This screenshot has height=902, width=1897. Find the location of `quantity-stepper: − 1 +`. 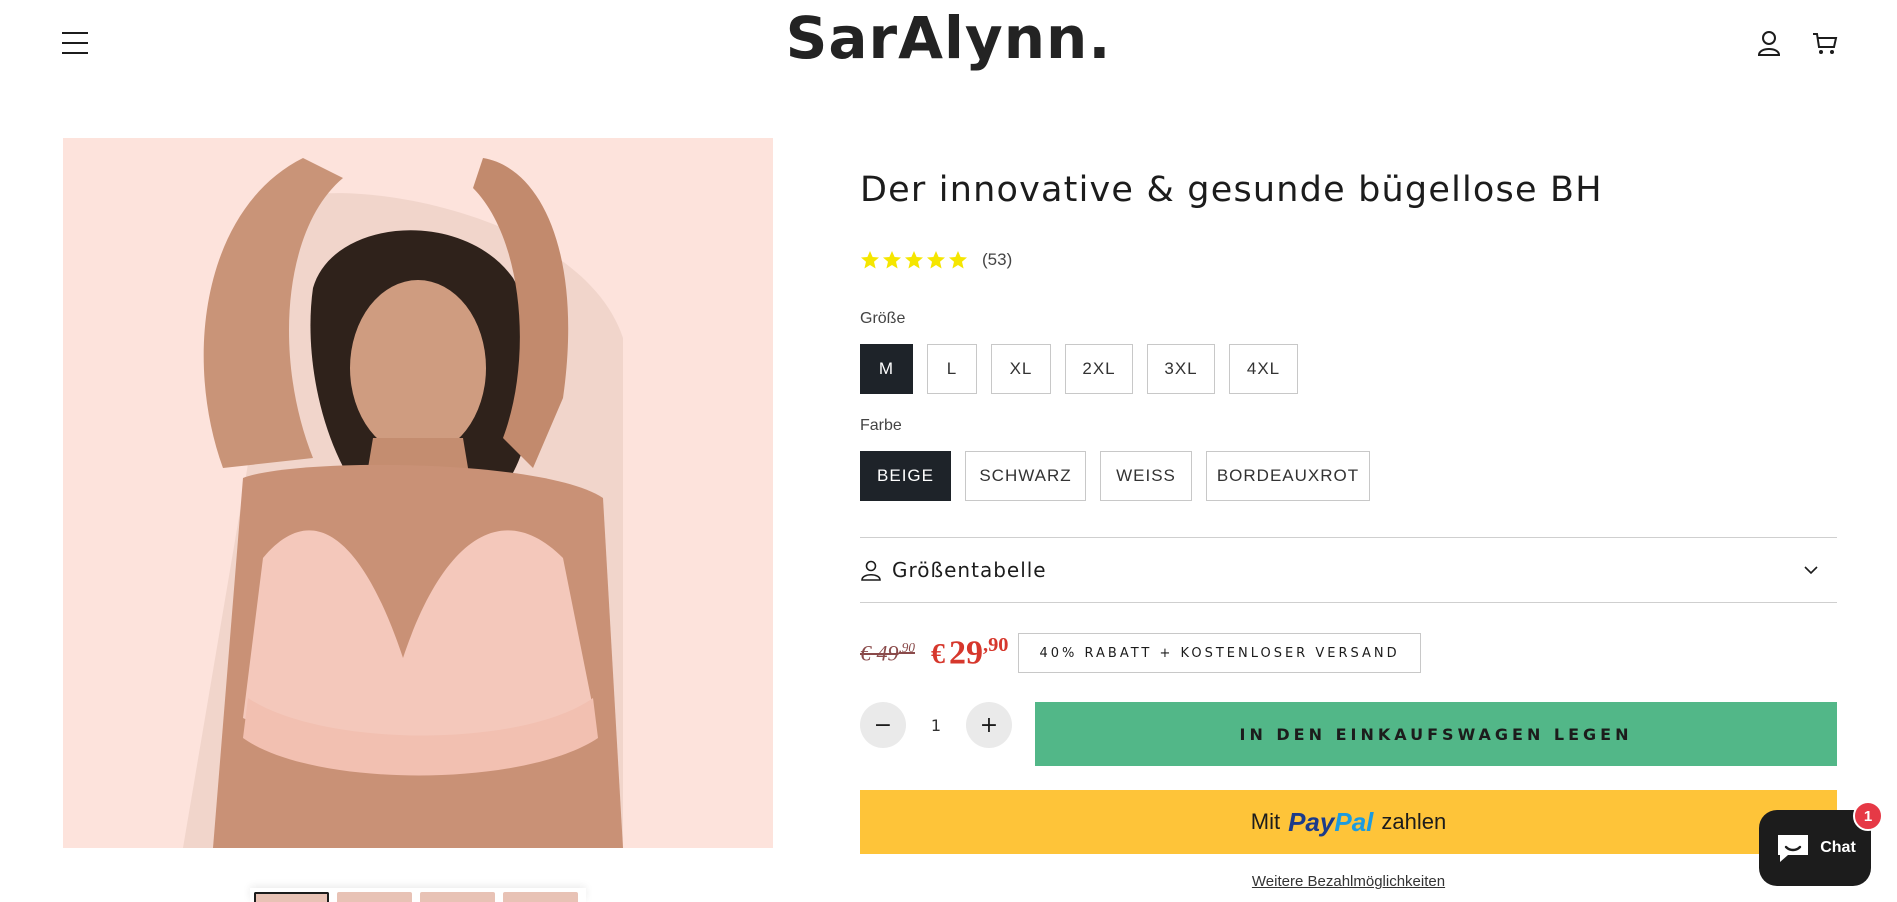

quantity-stepper: − 1 + is located at coordinates (936, 725).